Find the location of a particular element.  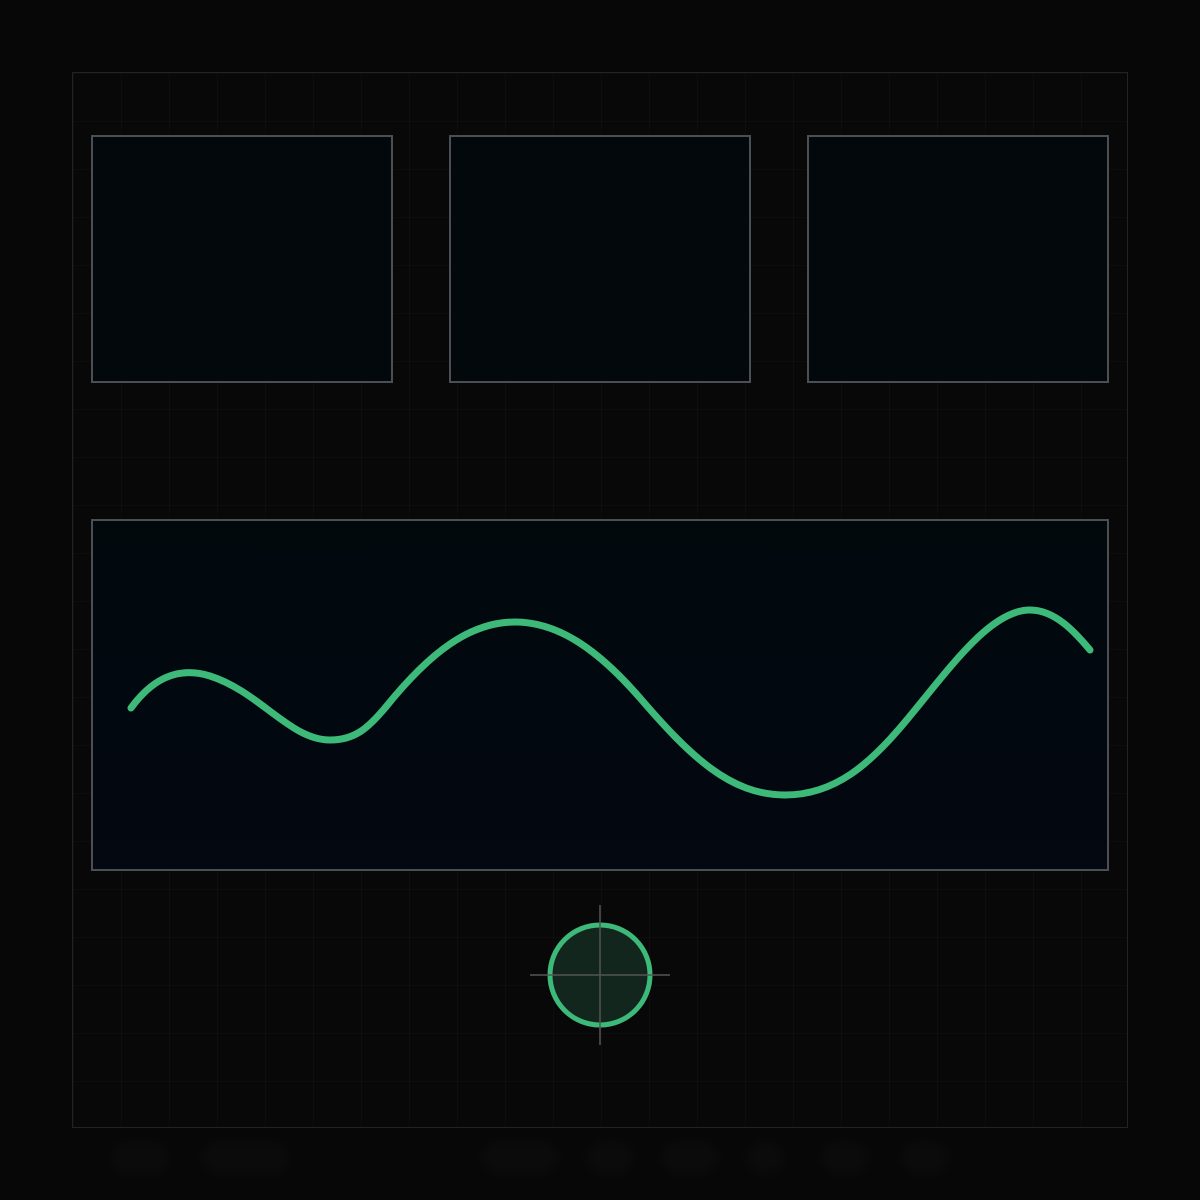

empty-panel-right is located at coordinates (958, 259).